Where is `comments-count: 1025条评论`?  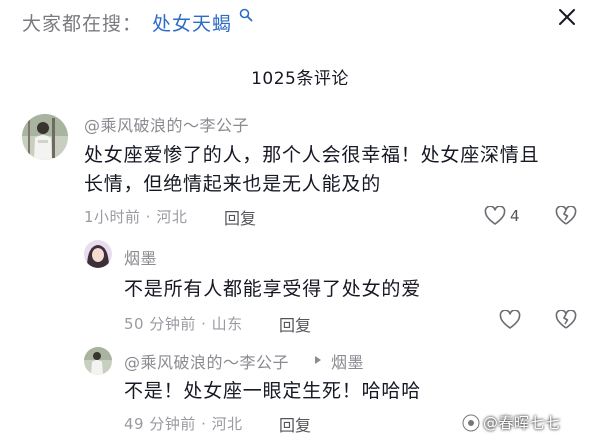 comments-count: 1025条评论 is located at coordinates (300, 79).